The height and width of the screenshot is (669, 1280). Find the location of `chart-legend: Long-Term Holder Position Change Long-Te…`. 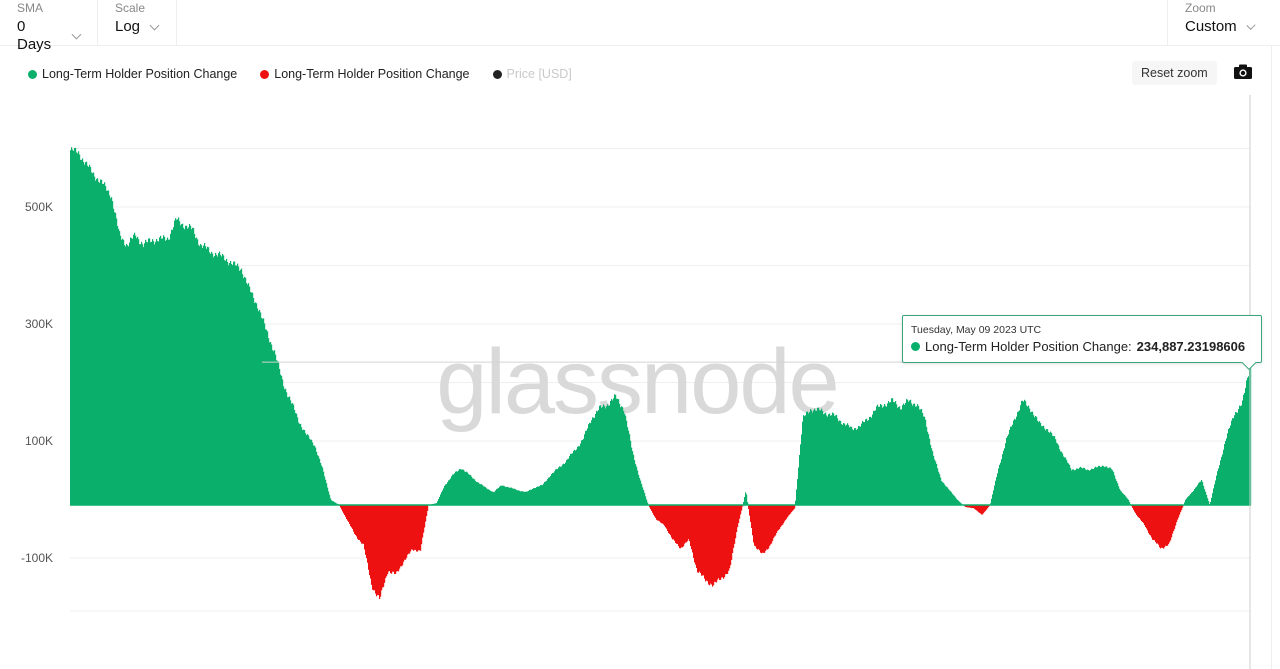

chart-legend: Long-Term Holder Position Change Long-Te… is located at coordinates (300, 74).